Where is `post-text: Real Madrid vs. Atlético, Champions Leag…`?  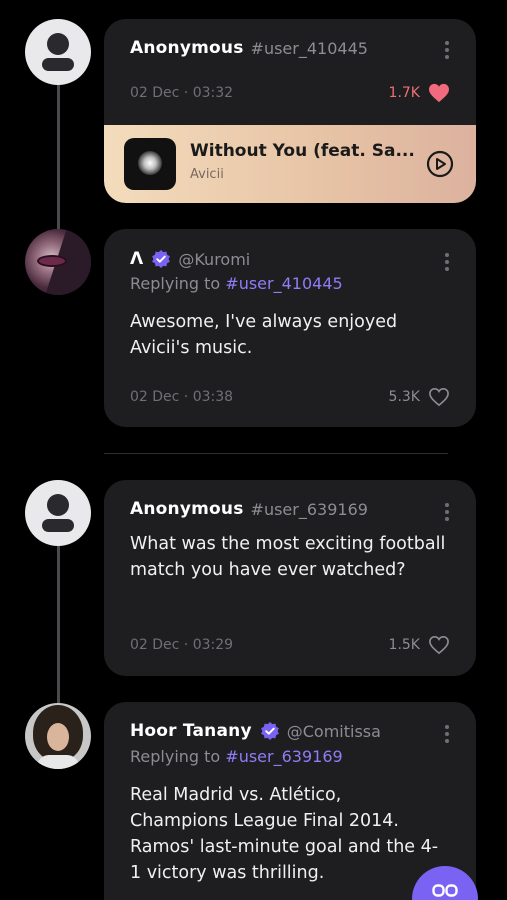
post-text: Real Madrid vs. Atlético, Champions Leag… is located at coordinates (284, 834).